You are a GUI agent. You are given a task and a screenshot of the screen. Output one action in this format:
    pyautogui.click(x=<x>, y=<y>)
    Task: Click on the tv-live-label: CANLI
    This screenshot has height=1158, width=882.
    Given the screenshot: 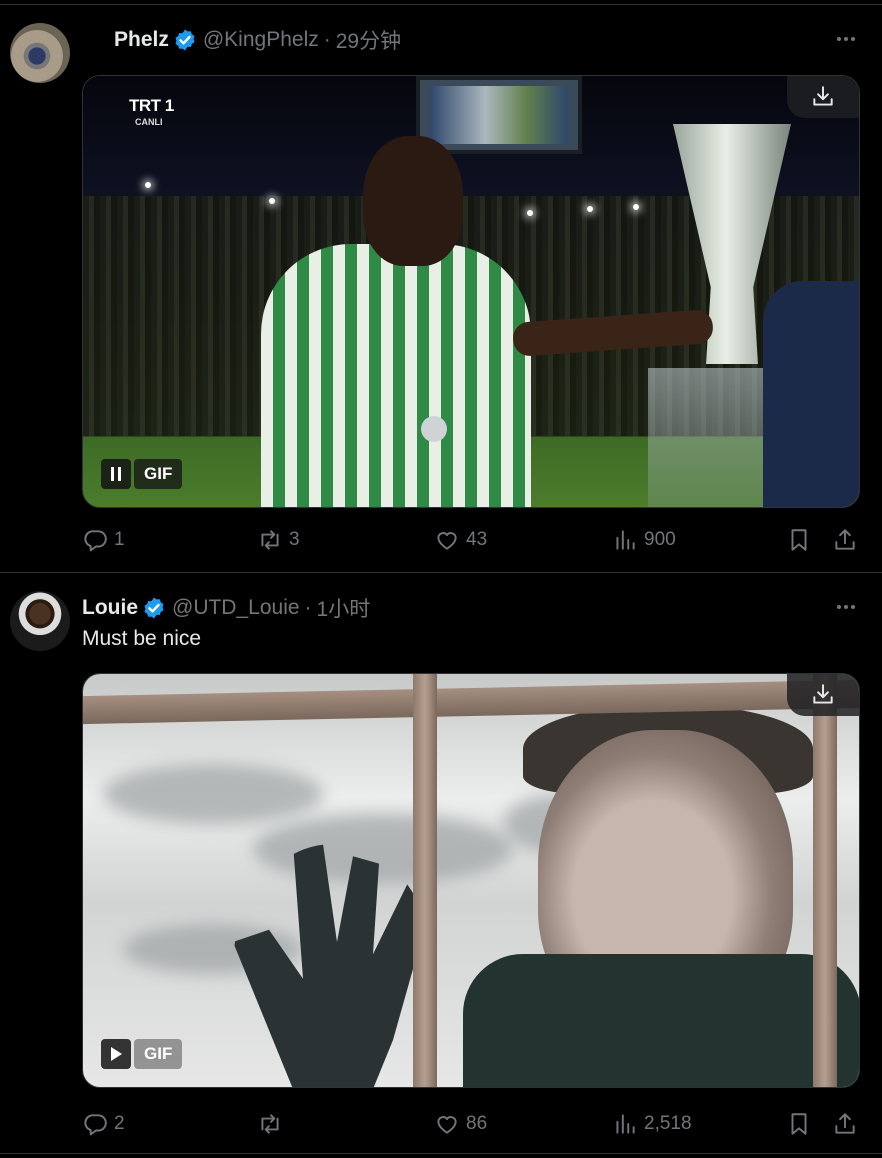 What is the action you would take?
    pyautogui.click(x=149, y=122)
    